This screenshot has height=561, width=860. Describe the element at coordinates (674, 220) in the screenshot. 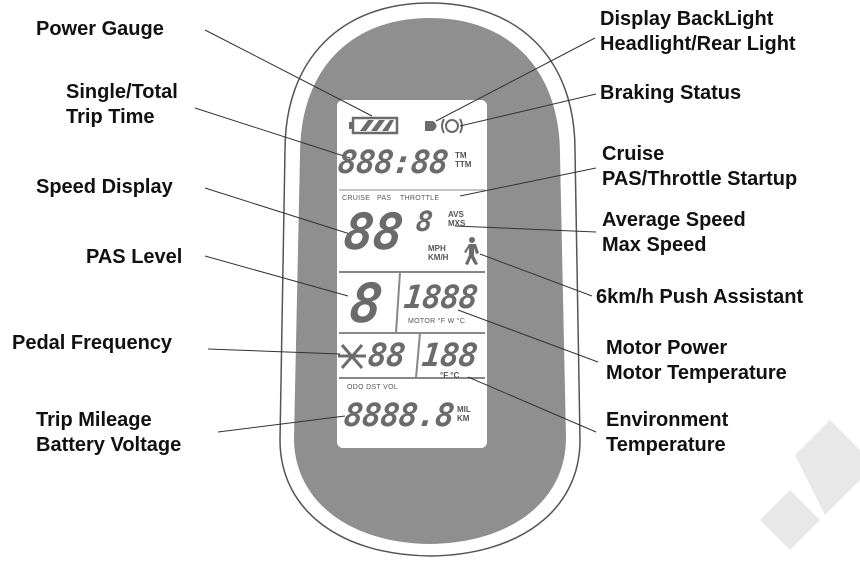

I see `label-avg-speed-line1: Average Speed` at that location.